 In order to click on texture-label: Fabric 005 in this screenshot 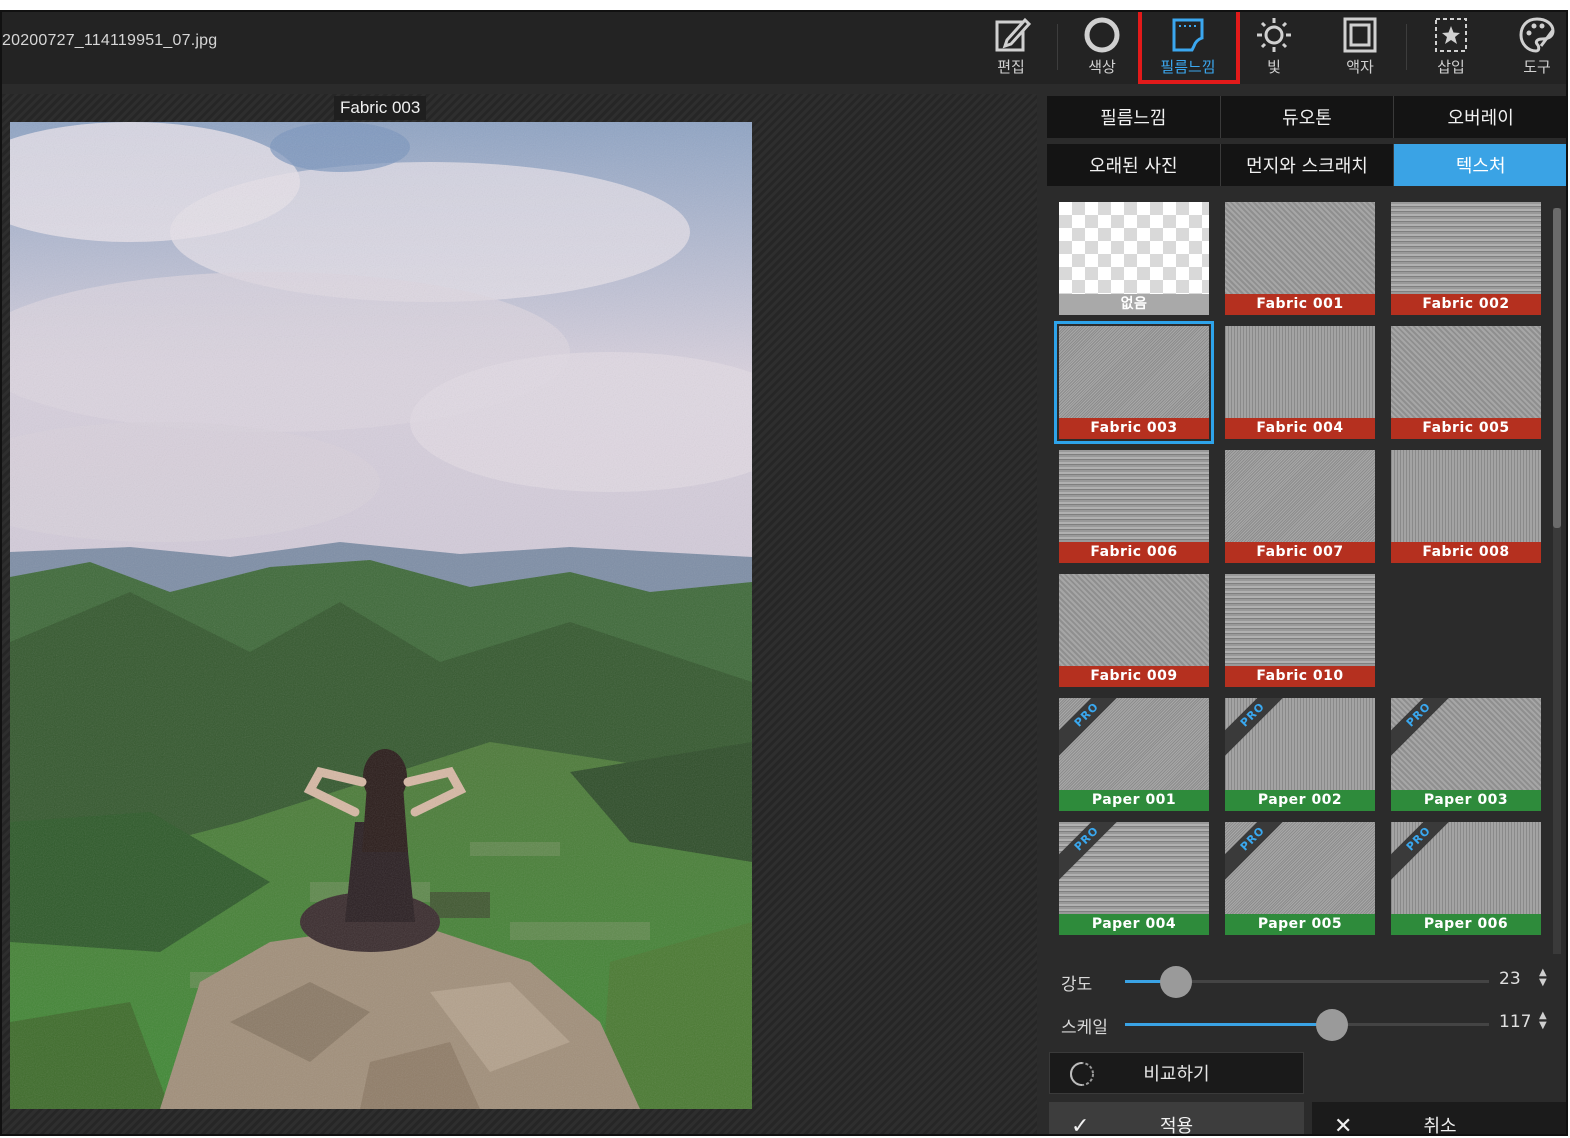, I will do `click(1466, 428)`.